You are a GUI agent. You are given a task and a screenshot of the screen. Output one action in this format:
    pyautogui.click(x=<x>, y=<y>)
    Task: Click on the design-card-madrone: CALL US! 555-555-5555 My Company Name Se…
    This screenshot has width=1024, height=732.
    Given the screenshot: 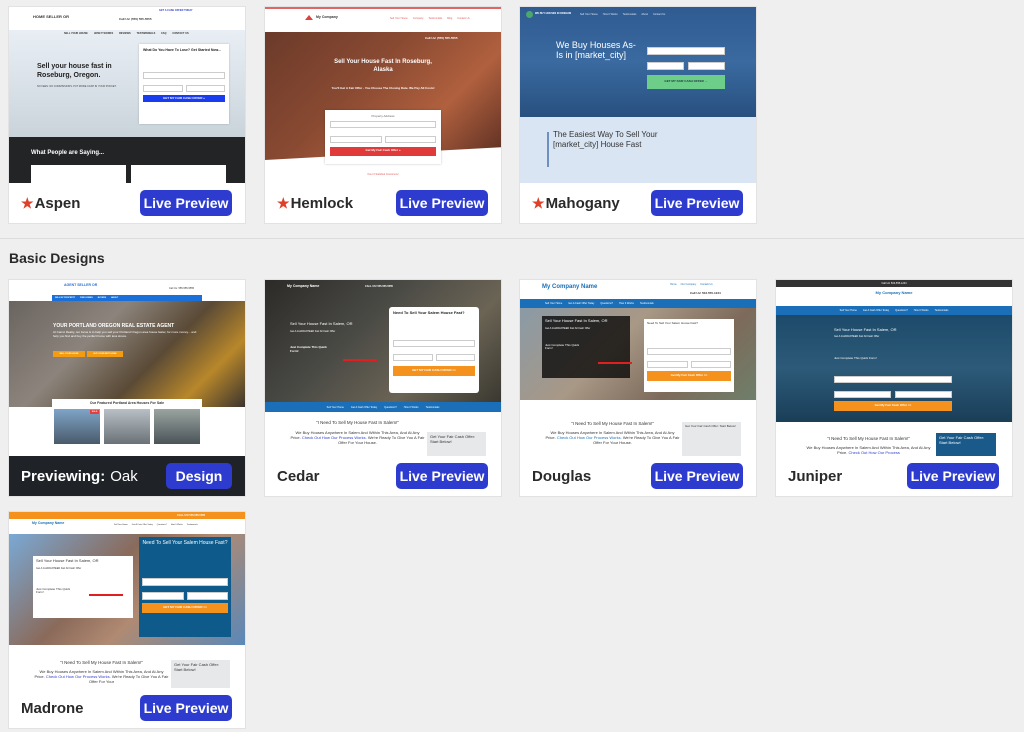 What is the action you would take?
    pyautogui.click(x=127, y=620)
    